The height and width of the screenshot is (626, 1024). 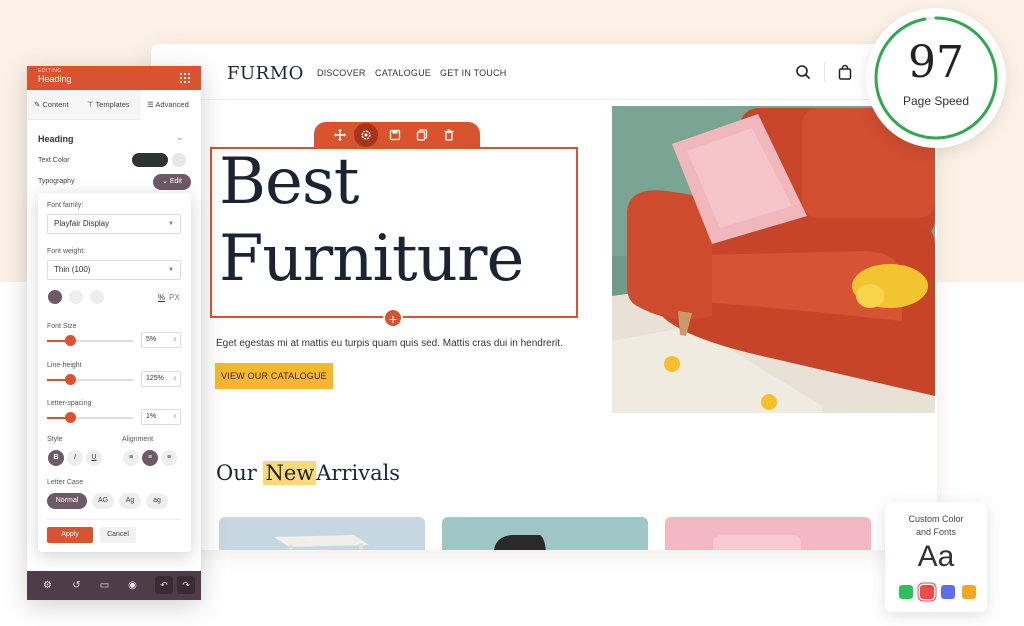 What do you see at coordinates (155, 378) in the screenshot?
I see `line-height-value: 125%` at bounding box center [155, 378].